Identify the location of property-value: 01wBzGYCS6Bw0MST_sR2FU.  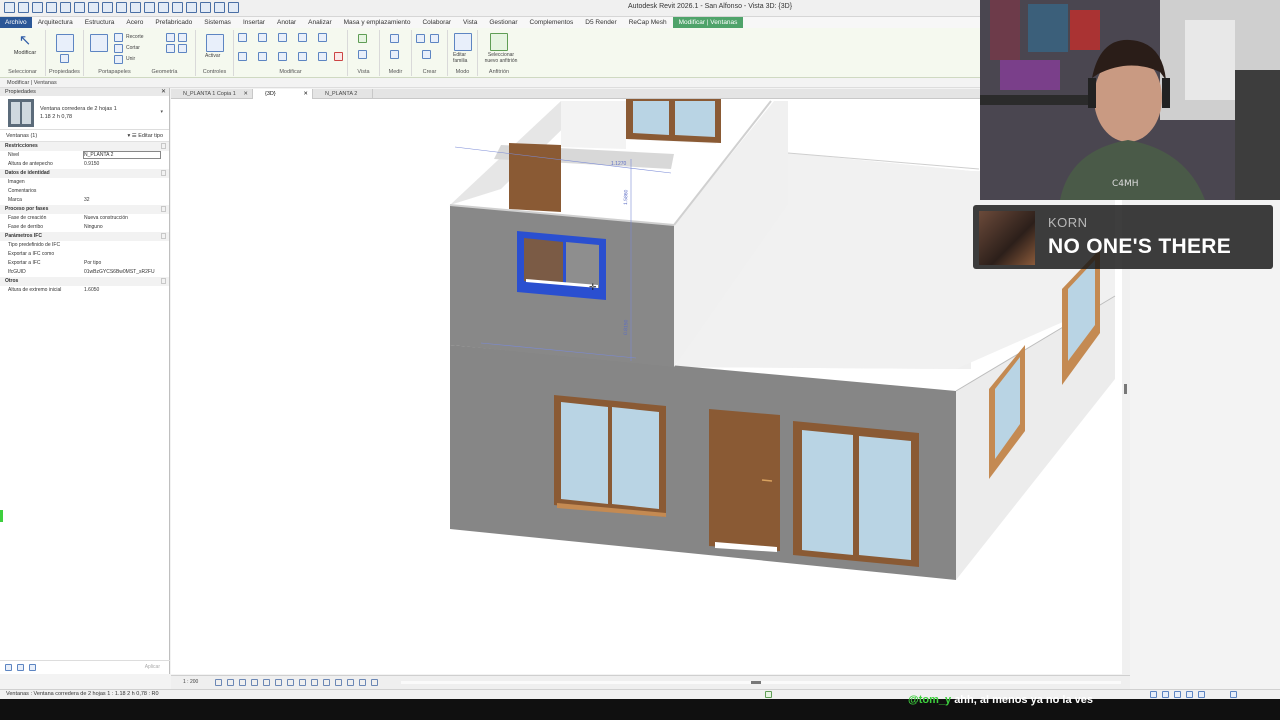
(119, 272).